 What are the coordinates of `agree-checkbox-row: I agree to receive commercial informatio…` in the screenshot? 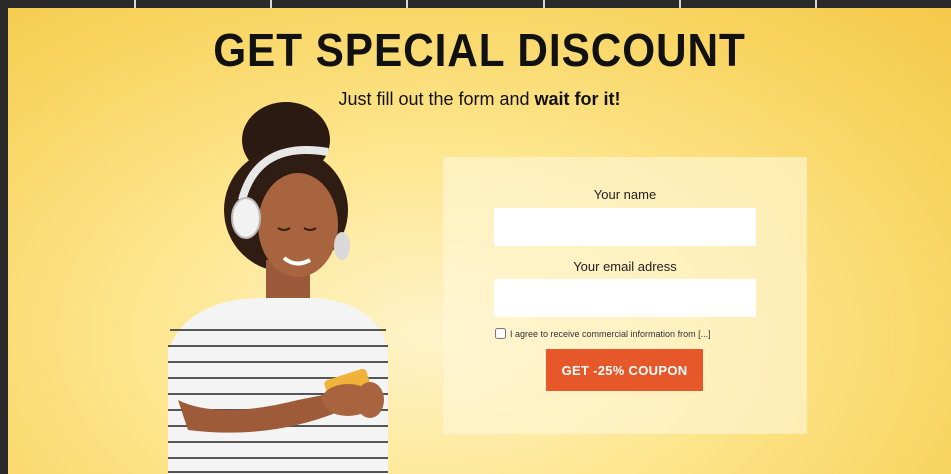 It's located at (603, 333).